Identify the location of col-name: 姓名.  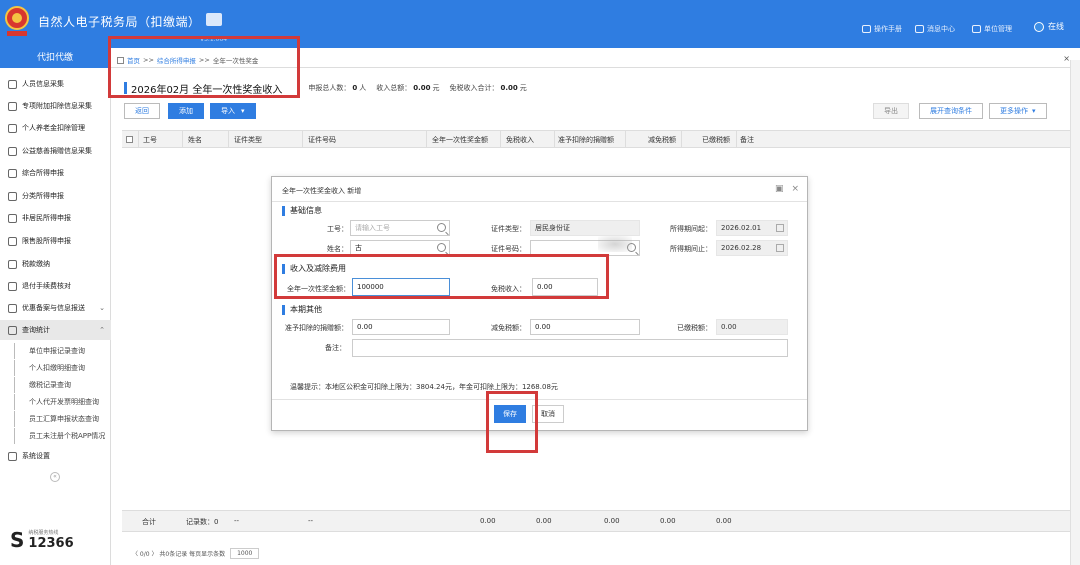
(195, 140).